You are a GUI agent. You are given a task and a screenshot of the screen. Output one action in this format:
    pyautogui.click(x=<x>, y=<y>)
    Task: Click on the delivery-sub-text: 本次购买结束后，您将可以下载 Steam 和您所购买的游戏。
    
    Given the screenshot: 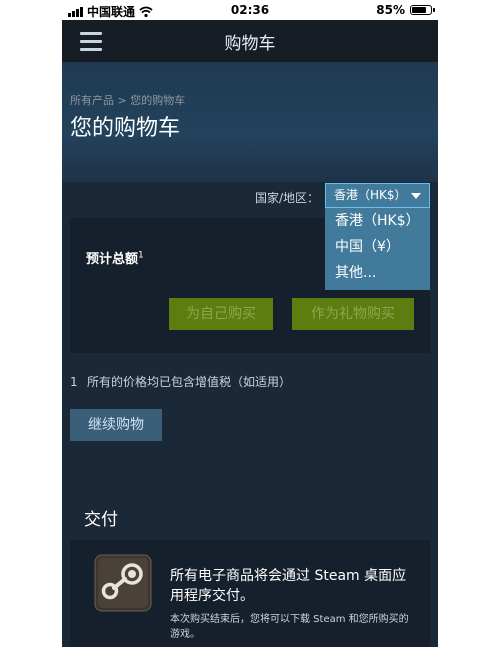 What is the action you would take?
    pyautogui.click(x=289, y=627)
    